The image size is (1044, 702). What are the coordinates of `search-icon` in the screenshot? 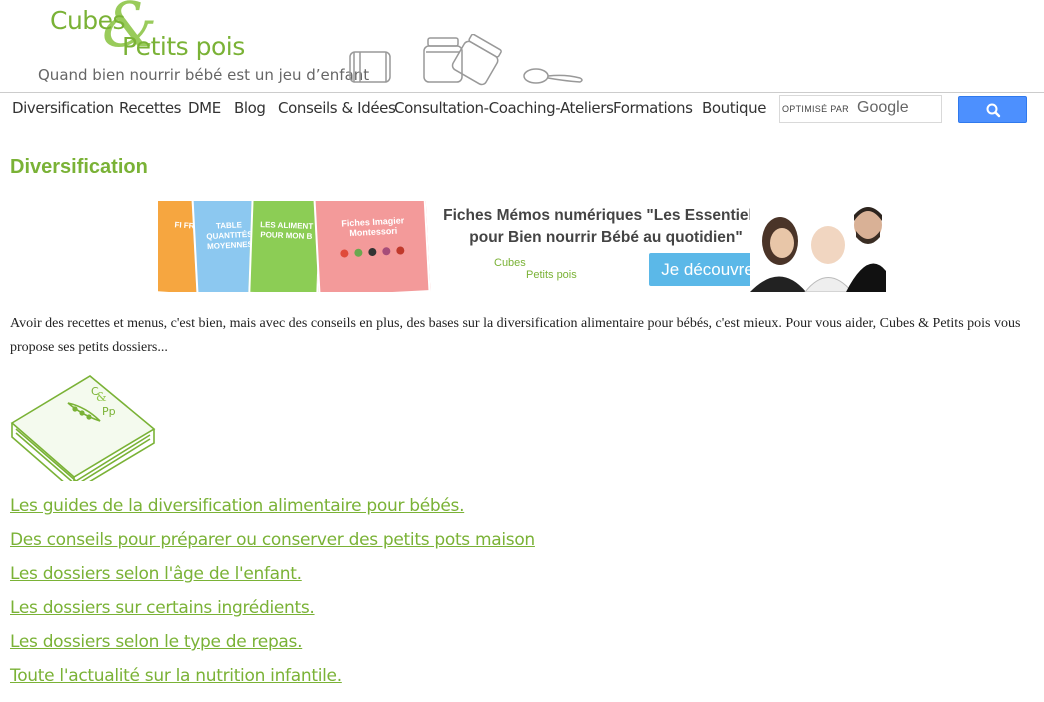 It's located at (993, 110).